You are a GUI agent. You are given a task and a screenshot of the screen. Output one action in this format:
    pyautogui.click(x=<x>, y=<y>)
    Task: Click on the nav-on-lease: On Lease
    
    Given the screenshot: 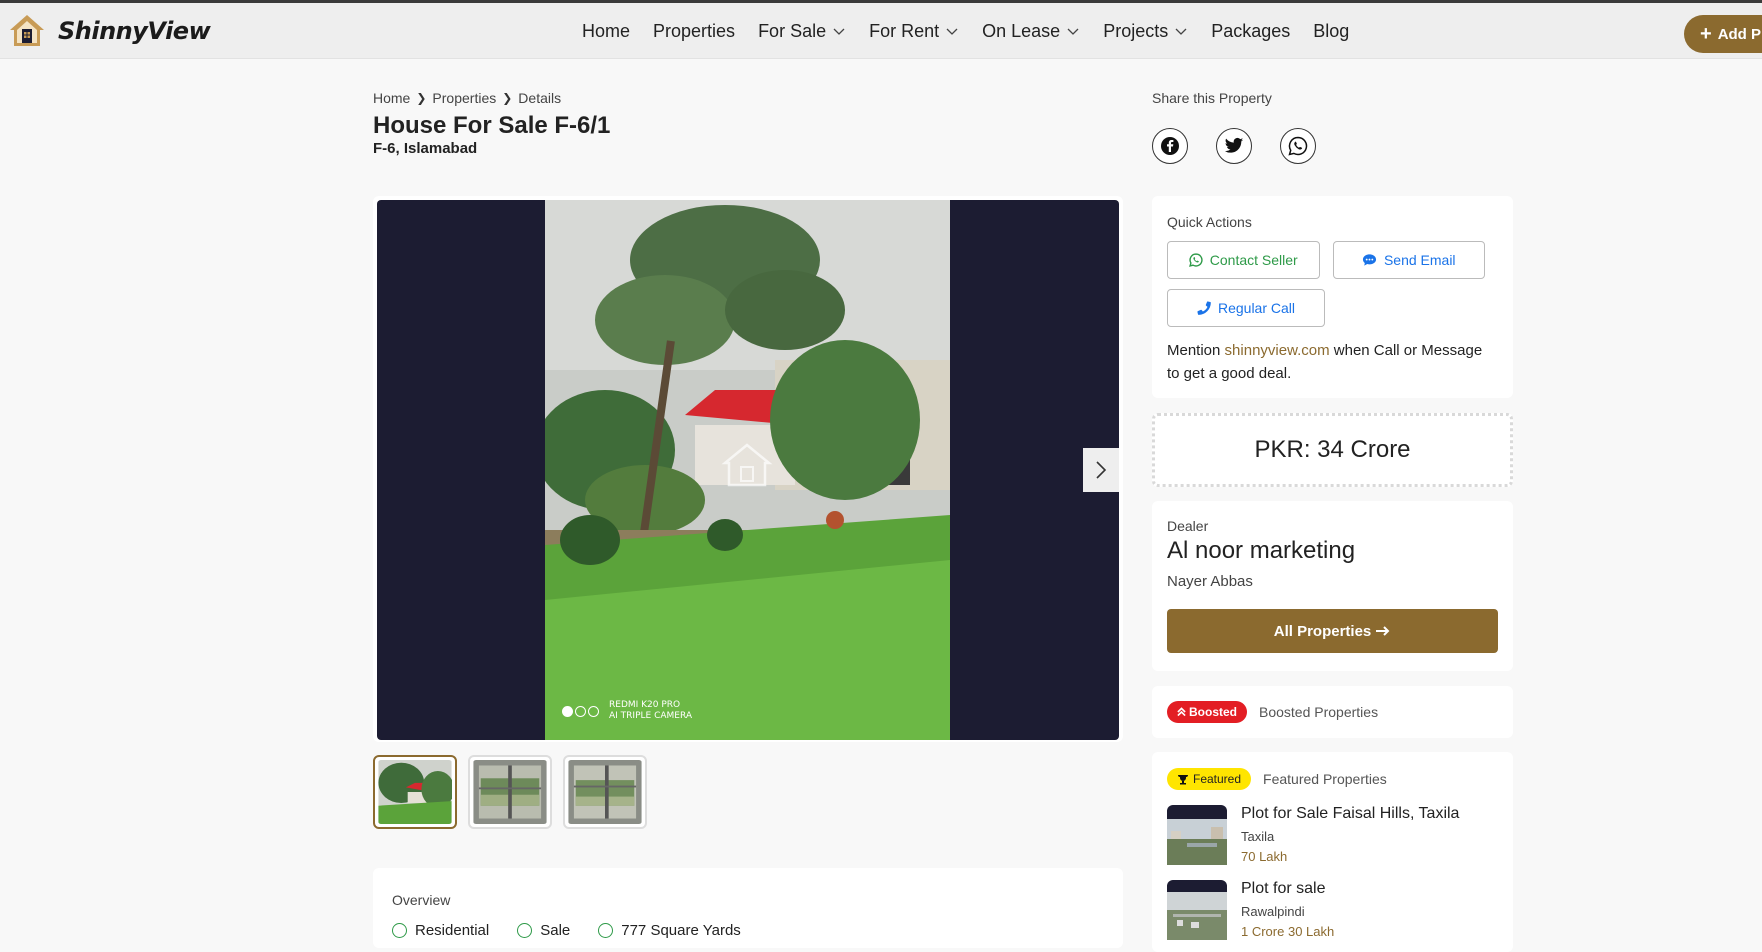 What is the action you would take?
    pyautogui.click(x=1031, y=31)
    